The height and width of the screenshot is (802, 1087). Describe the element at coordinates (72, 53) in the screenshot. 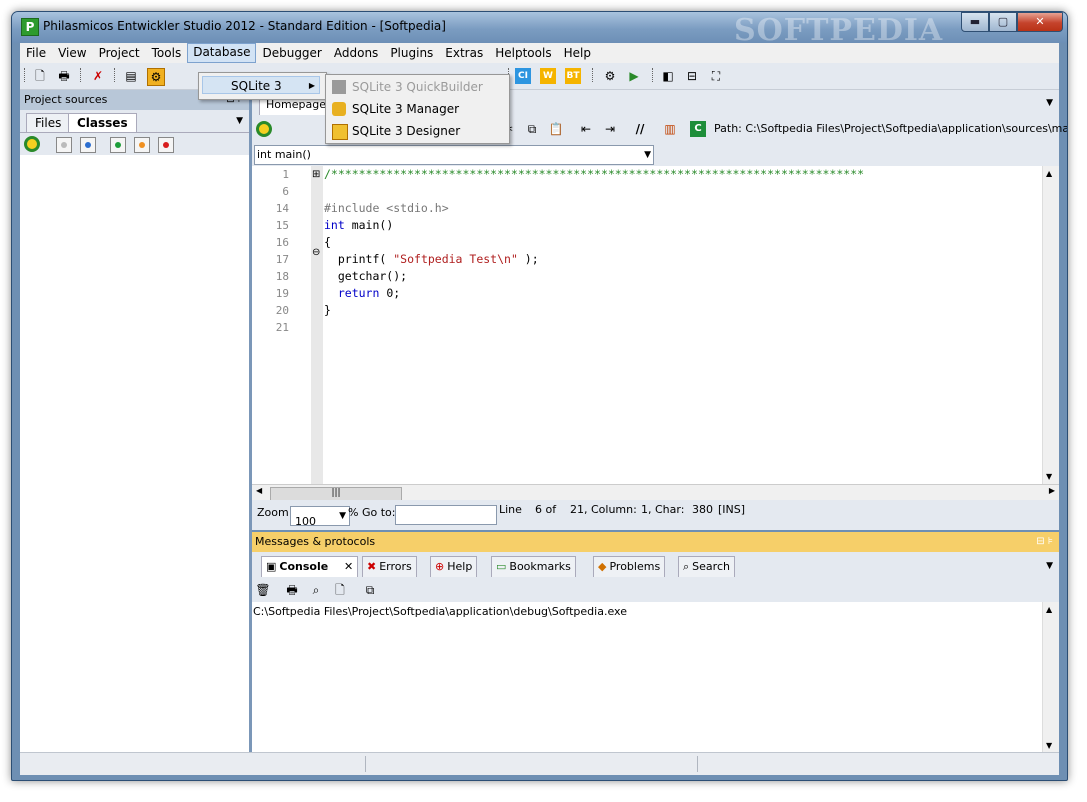

I see `menu-view: View` at that location.